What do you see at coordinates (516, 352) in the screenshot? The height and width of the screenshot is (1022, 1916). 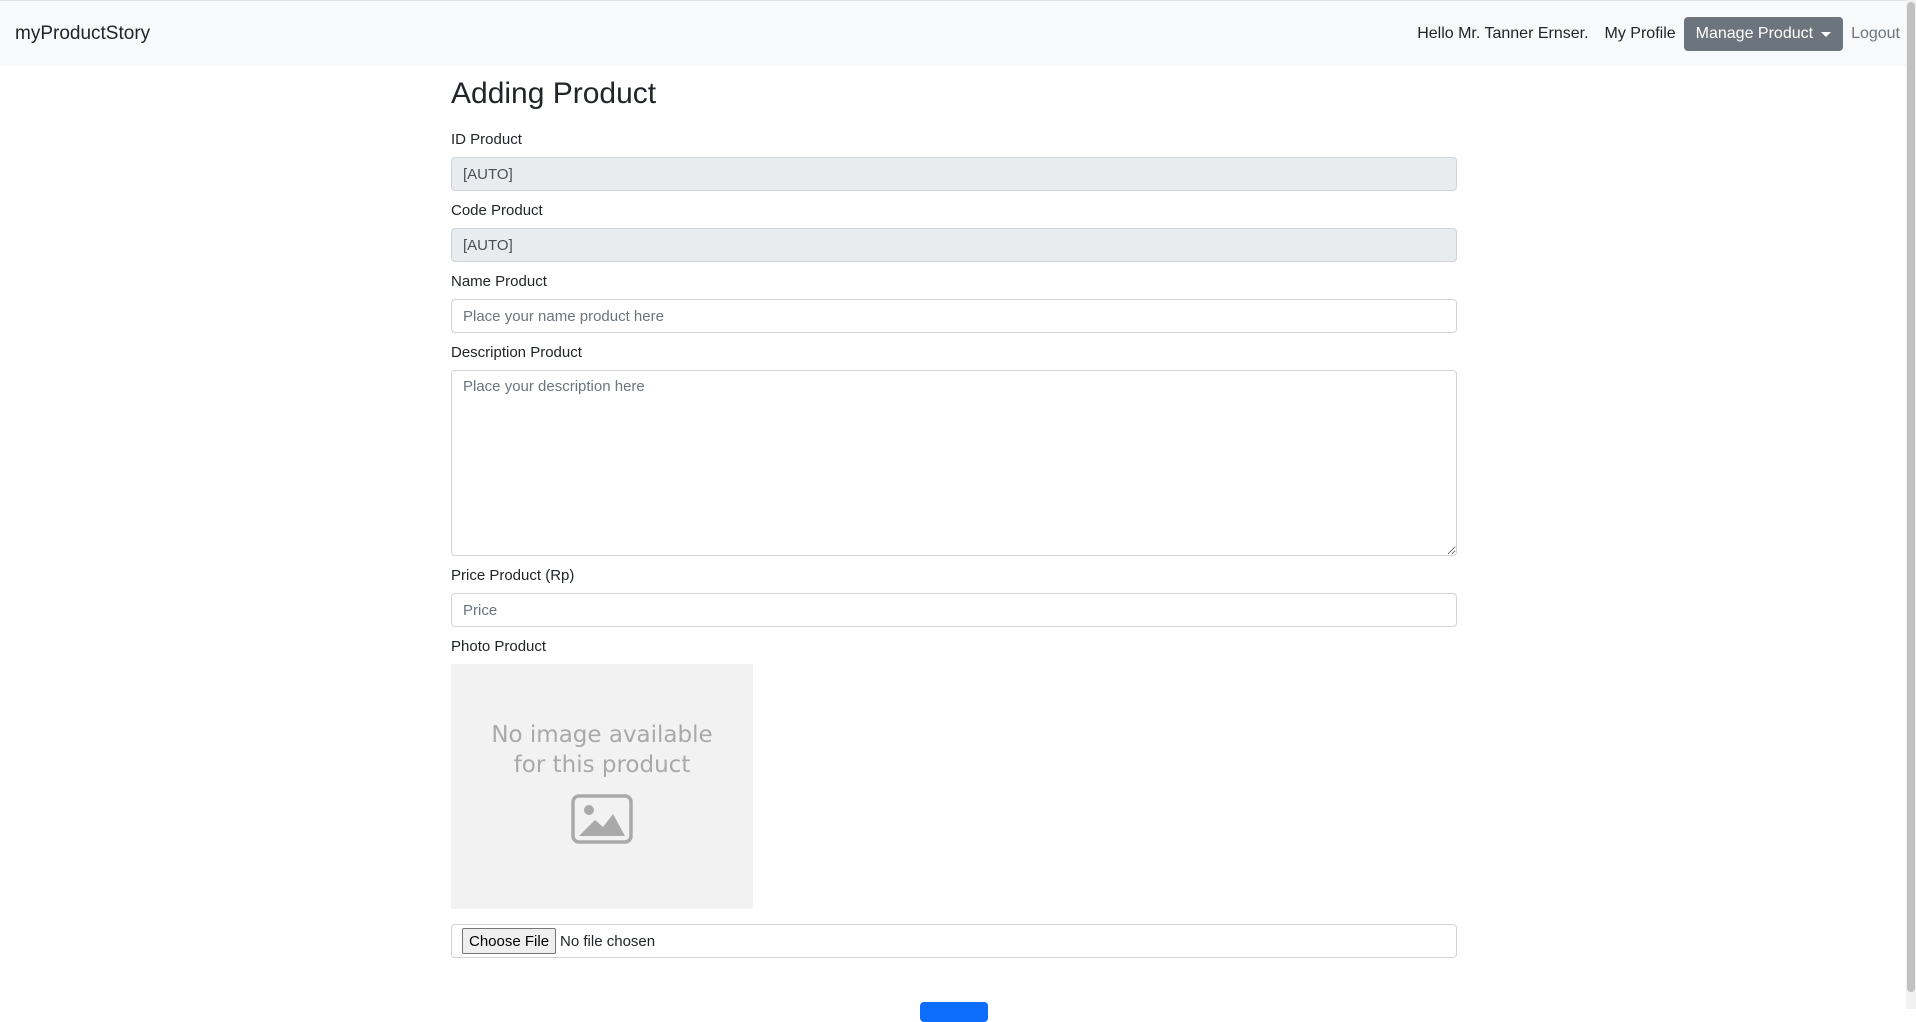 I see `description-label: Description Product` at bounding box center [516, 352].